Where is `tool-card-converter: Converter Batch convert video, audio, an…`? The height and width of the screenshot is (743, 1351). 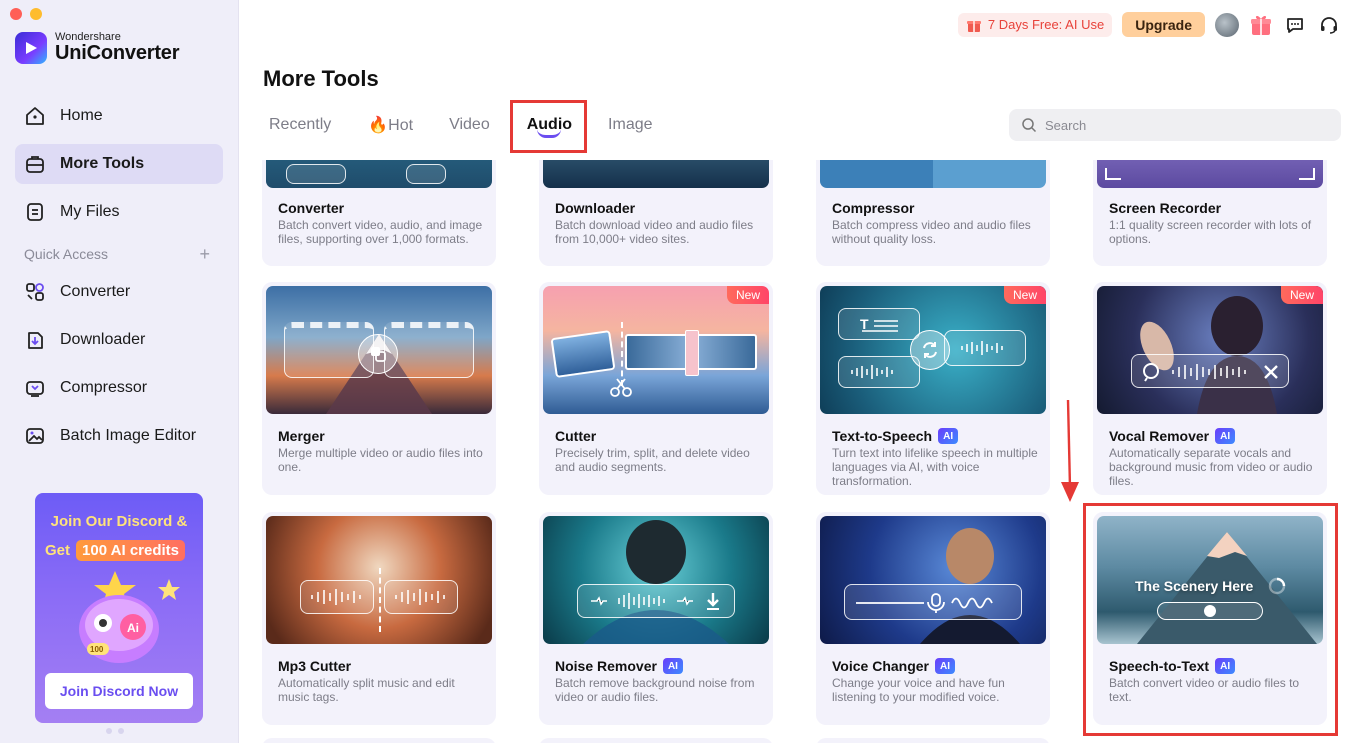
tool-card-converter: Converter Batch convert video, audio, an… is located at coordinates (379, 213).